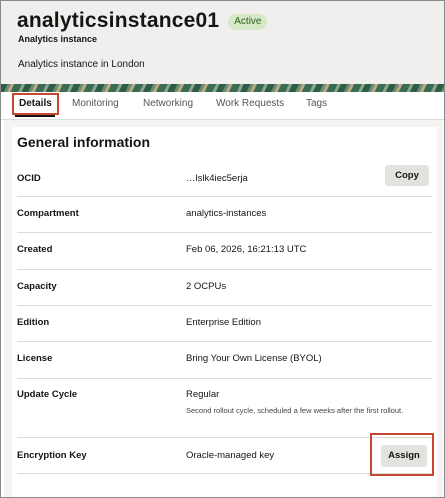  I want to click on license-value: Bring Your Own License (BYOL), so click(254, 358).